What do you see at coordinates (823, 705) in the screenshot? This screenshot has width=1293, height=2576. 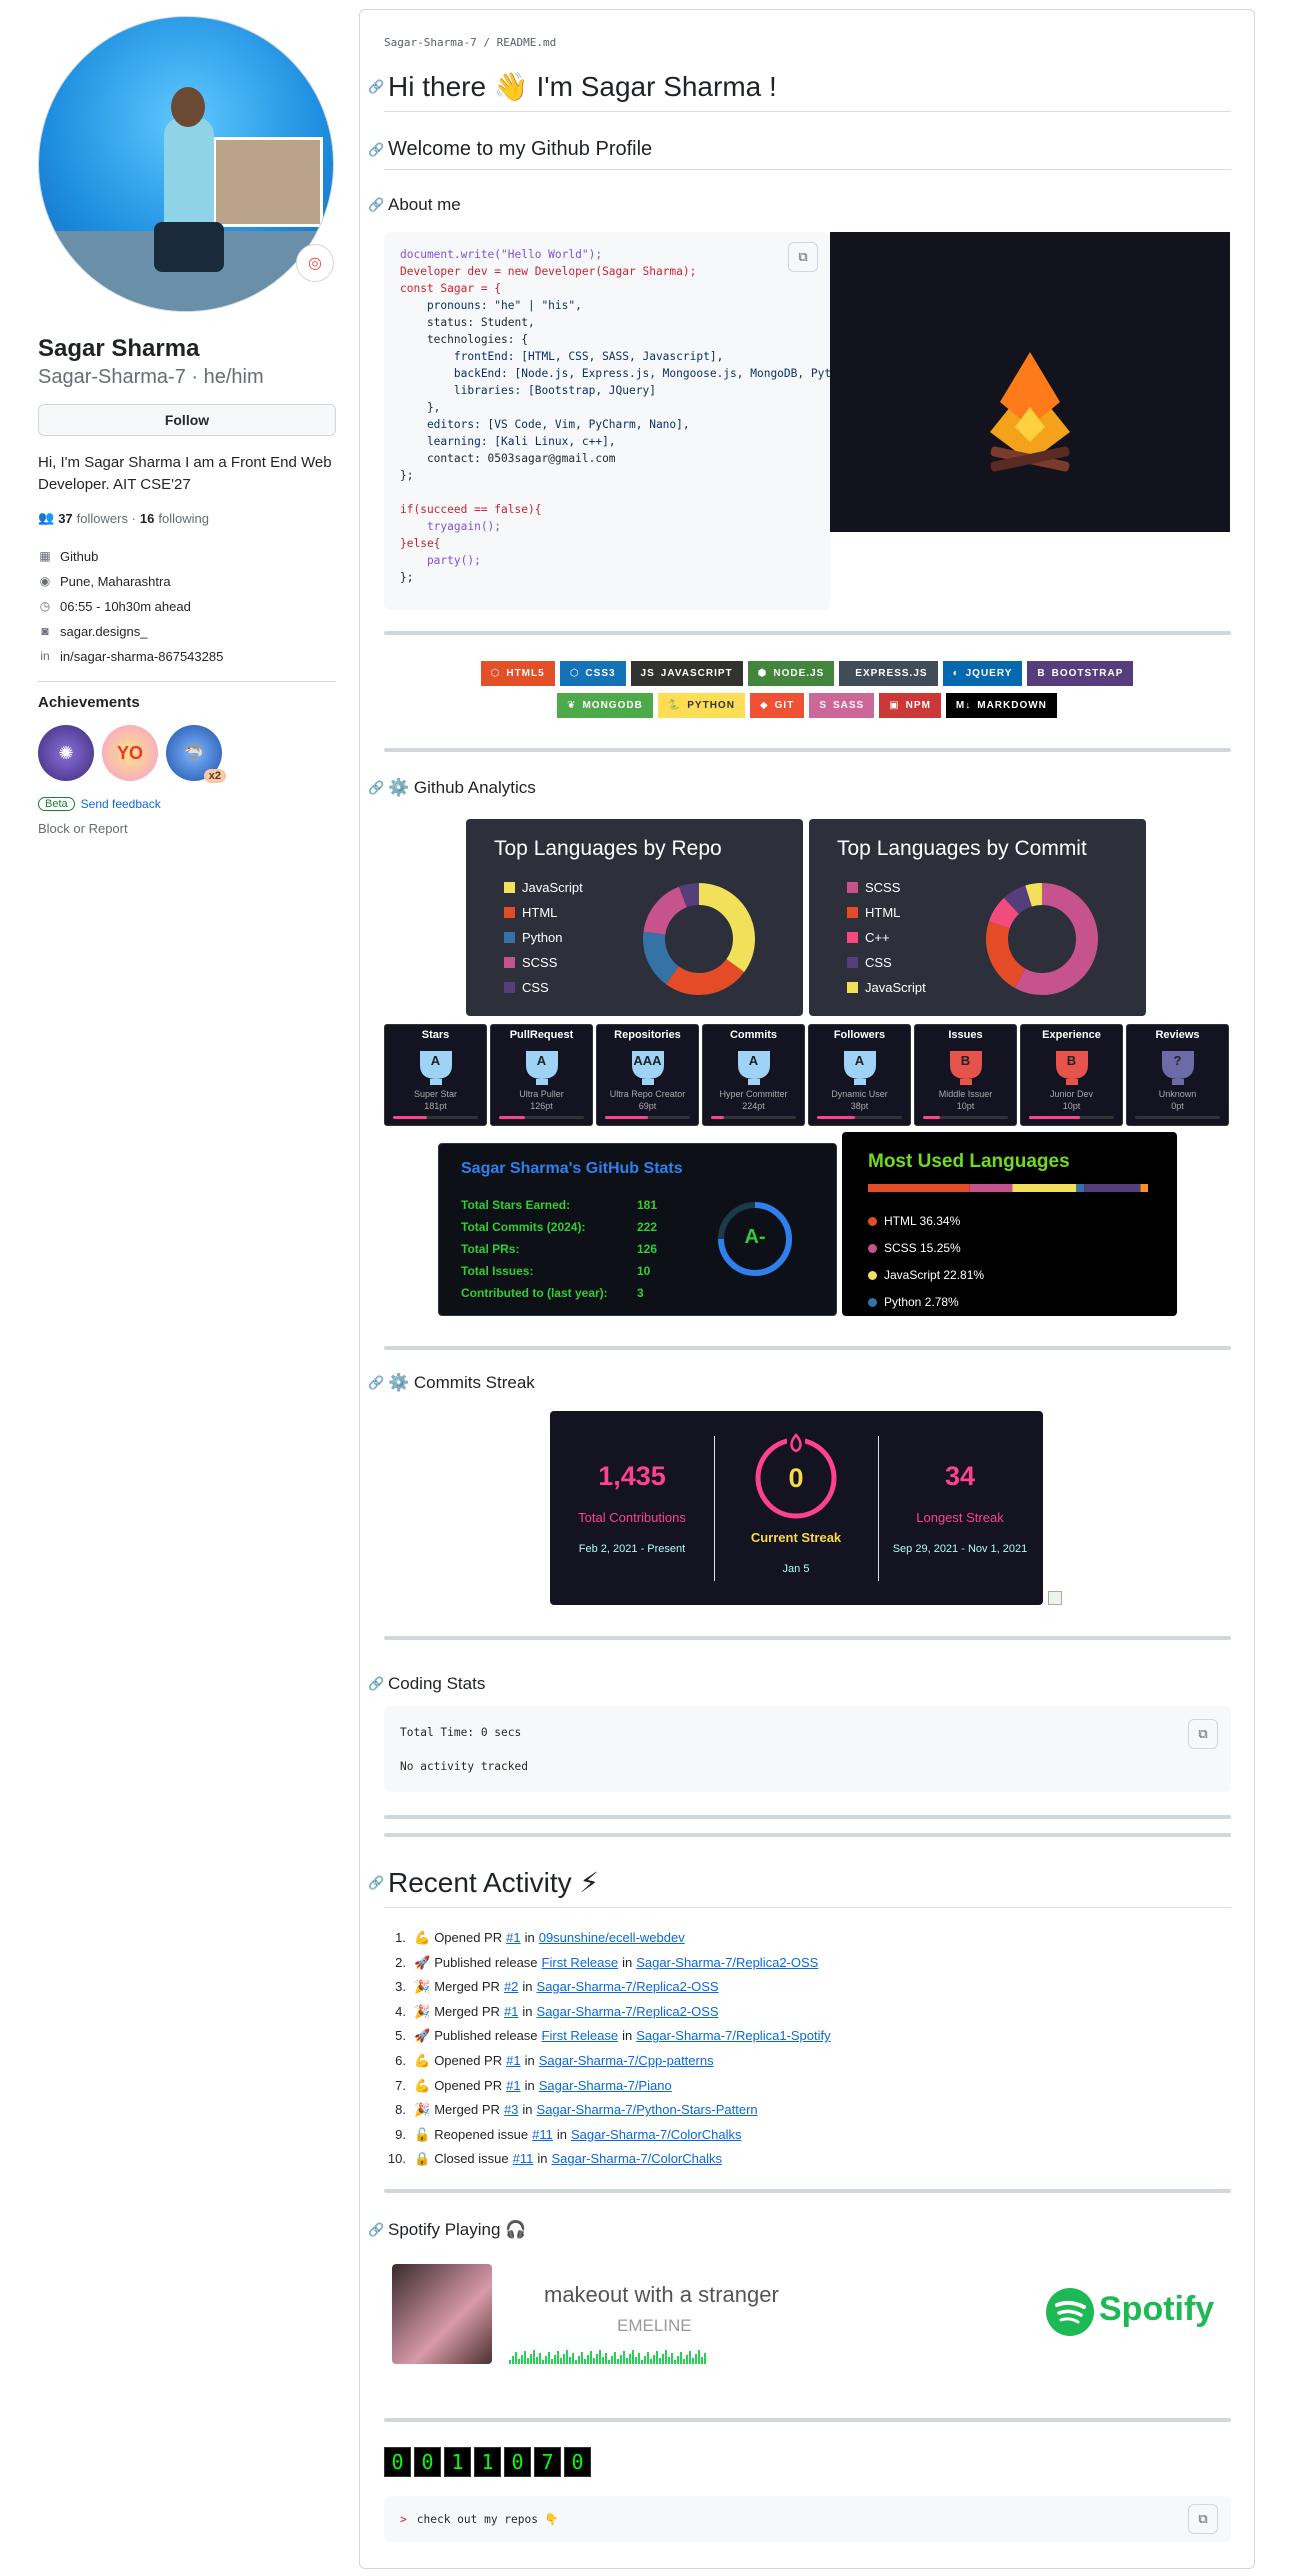 I see `skill-icon: S` at bounding box center [823, 705].